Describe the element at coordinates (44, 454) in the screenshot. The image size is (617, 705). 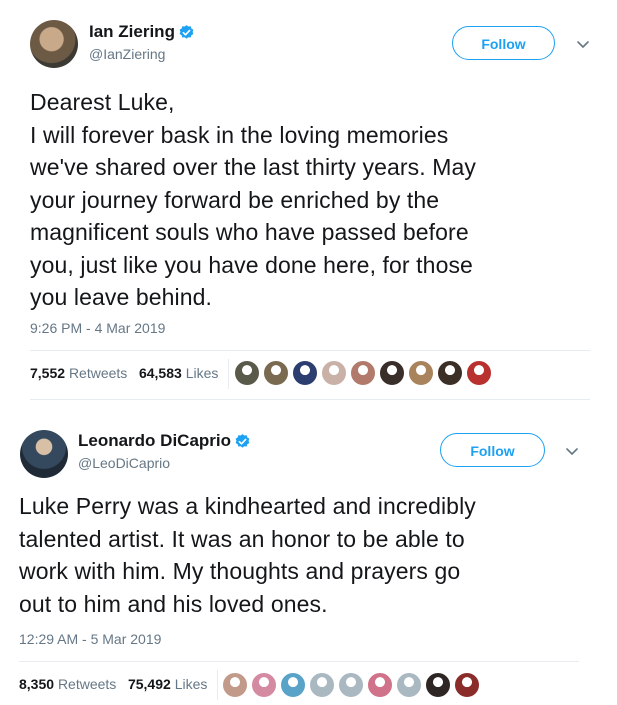
I see `avatar` at that location.